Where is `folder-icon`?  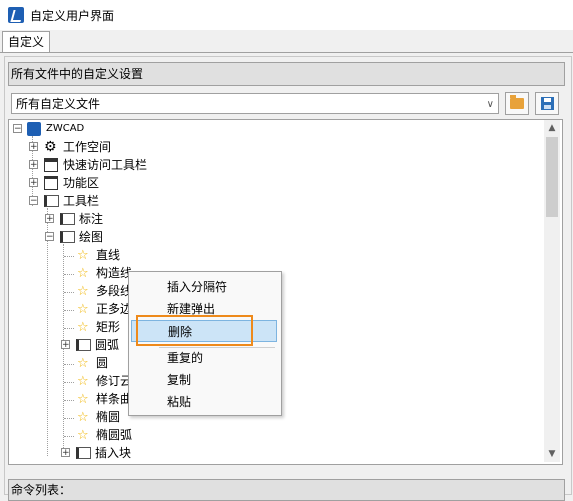
folder-icon is located at coordinates (517, 102).